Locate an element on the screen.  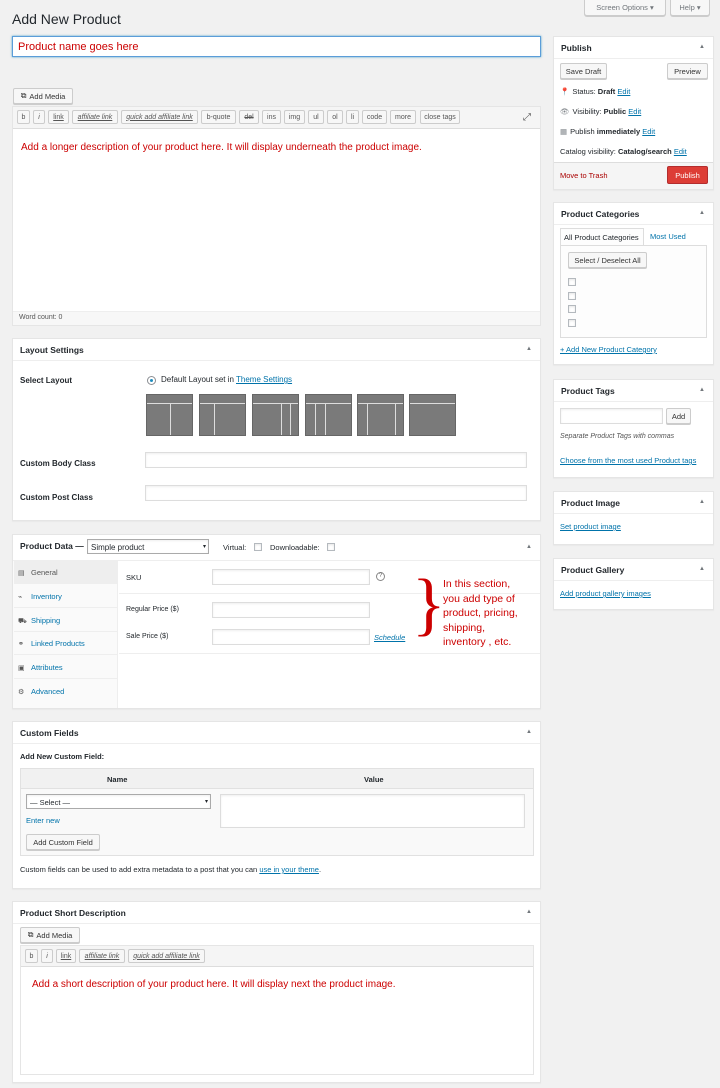
short-description-header: Product Short Description ▲ is located at coordinates (276, 913).